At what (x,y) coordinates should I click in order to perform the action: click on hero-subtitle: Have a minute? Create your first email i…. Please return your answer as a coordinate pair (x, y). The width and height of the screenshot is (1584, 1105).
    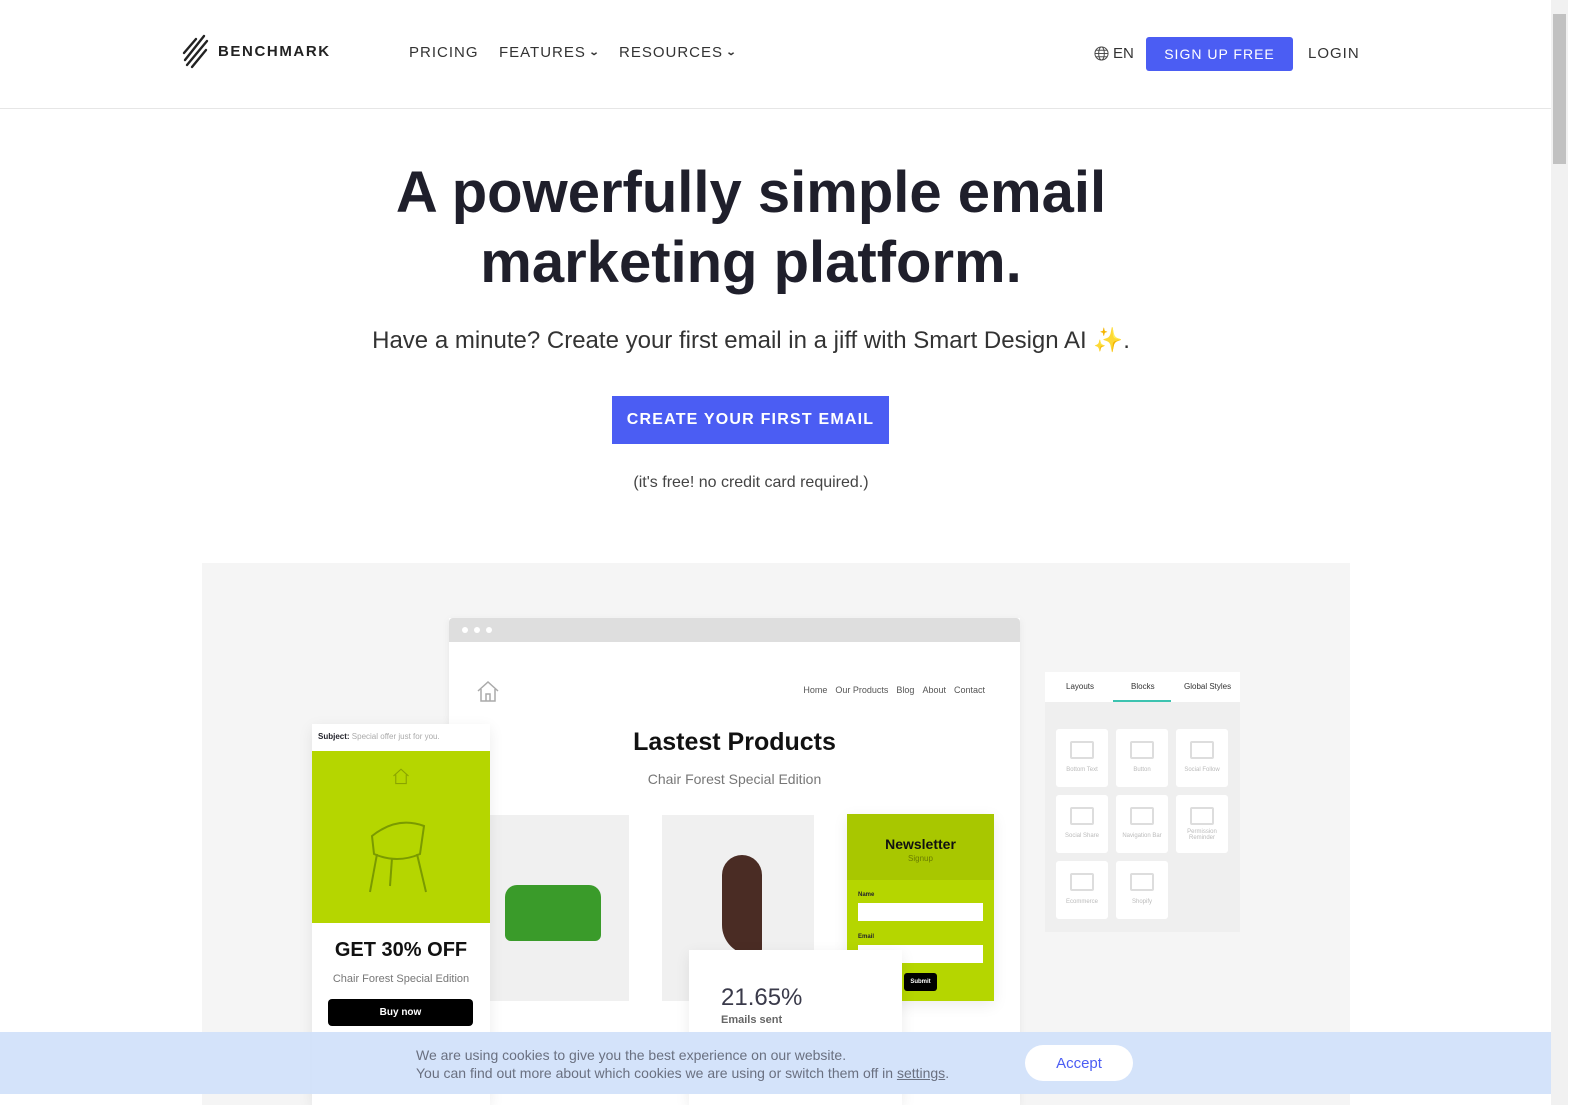
    Looking at the image, I should click on (751, 340).